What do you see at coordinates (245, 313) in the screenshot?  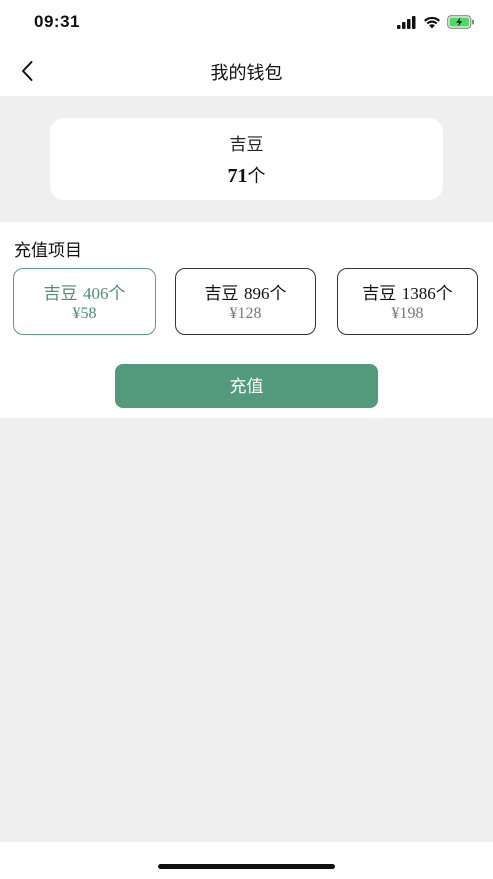 I see `package-price: ¥128` at bounding box center [245, 313].